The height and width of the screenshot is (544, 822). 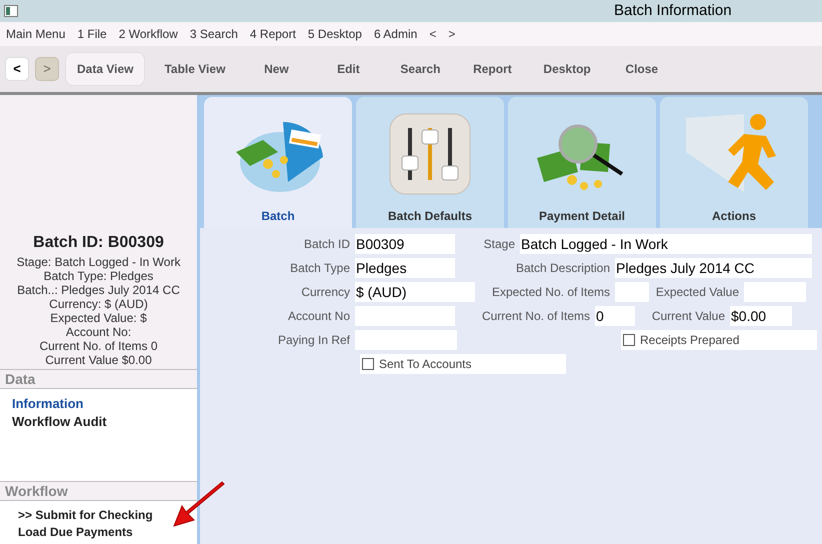 What do you see at coordinates (98, 262) in the screenshot?
I see `summary-line: Stage: Batch Logged - In Work` at bounding box center [98, 262].